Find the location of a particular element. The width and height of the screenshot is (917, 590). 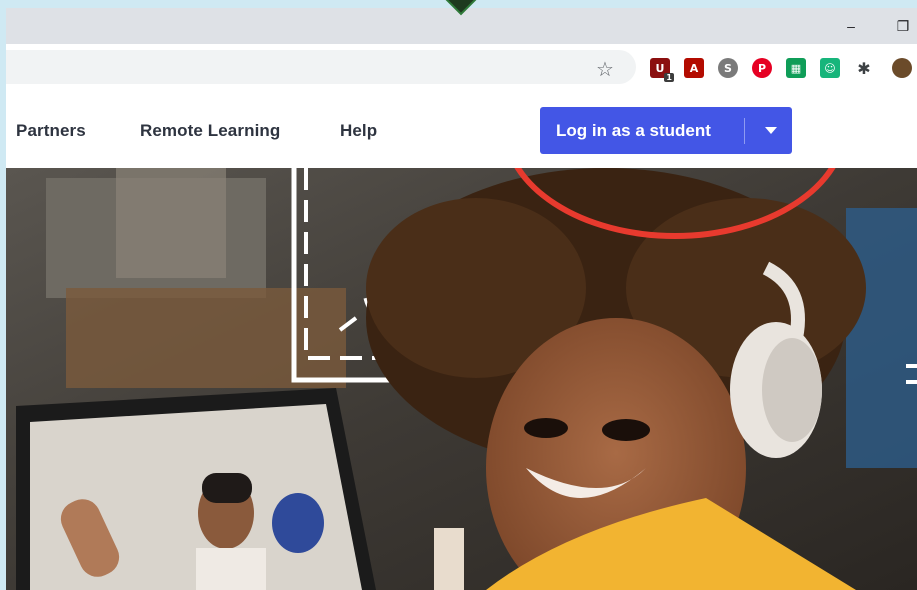

restore-icon: ❐ is located at coordinates (903, 25).